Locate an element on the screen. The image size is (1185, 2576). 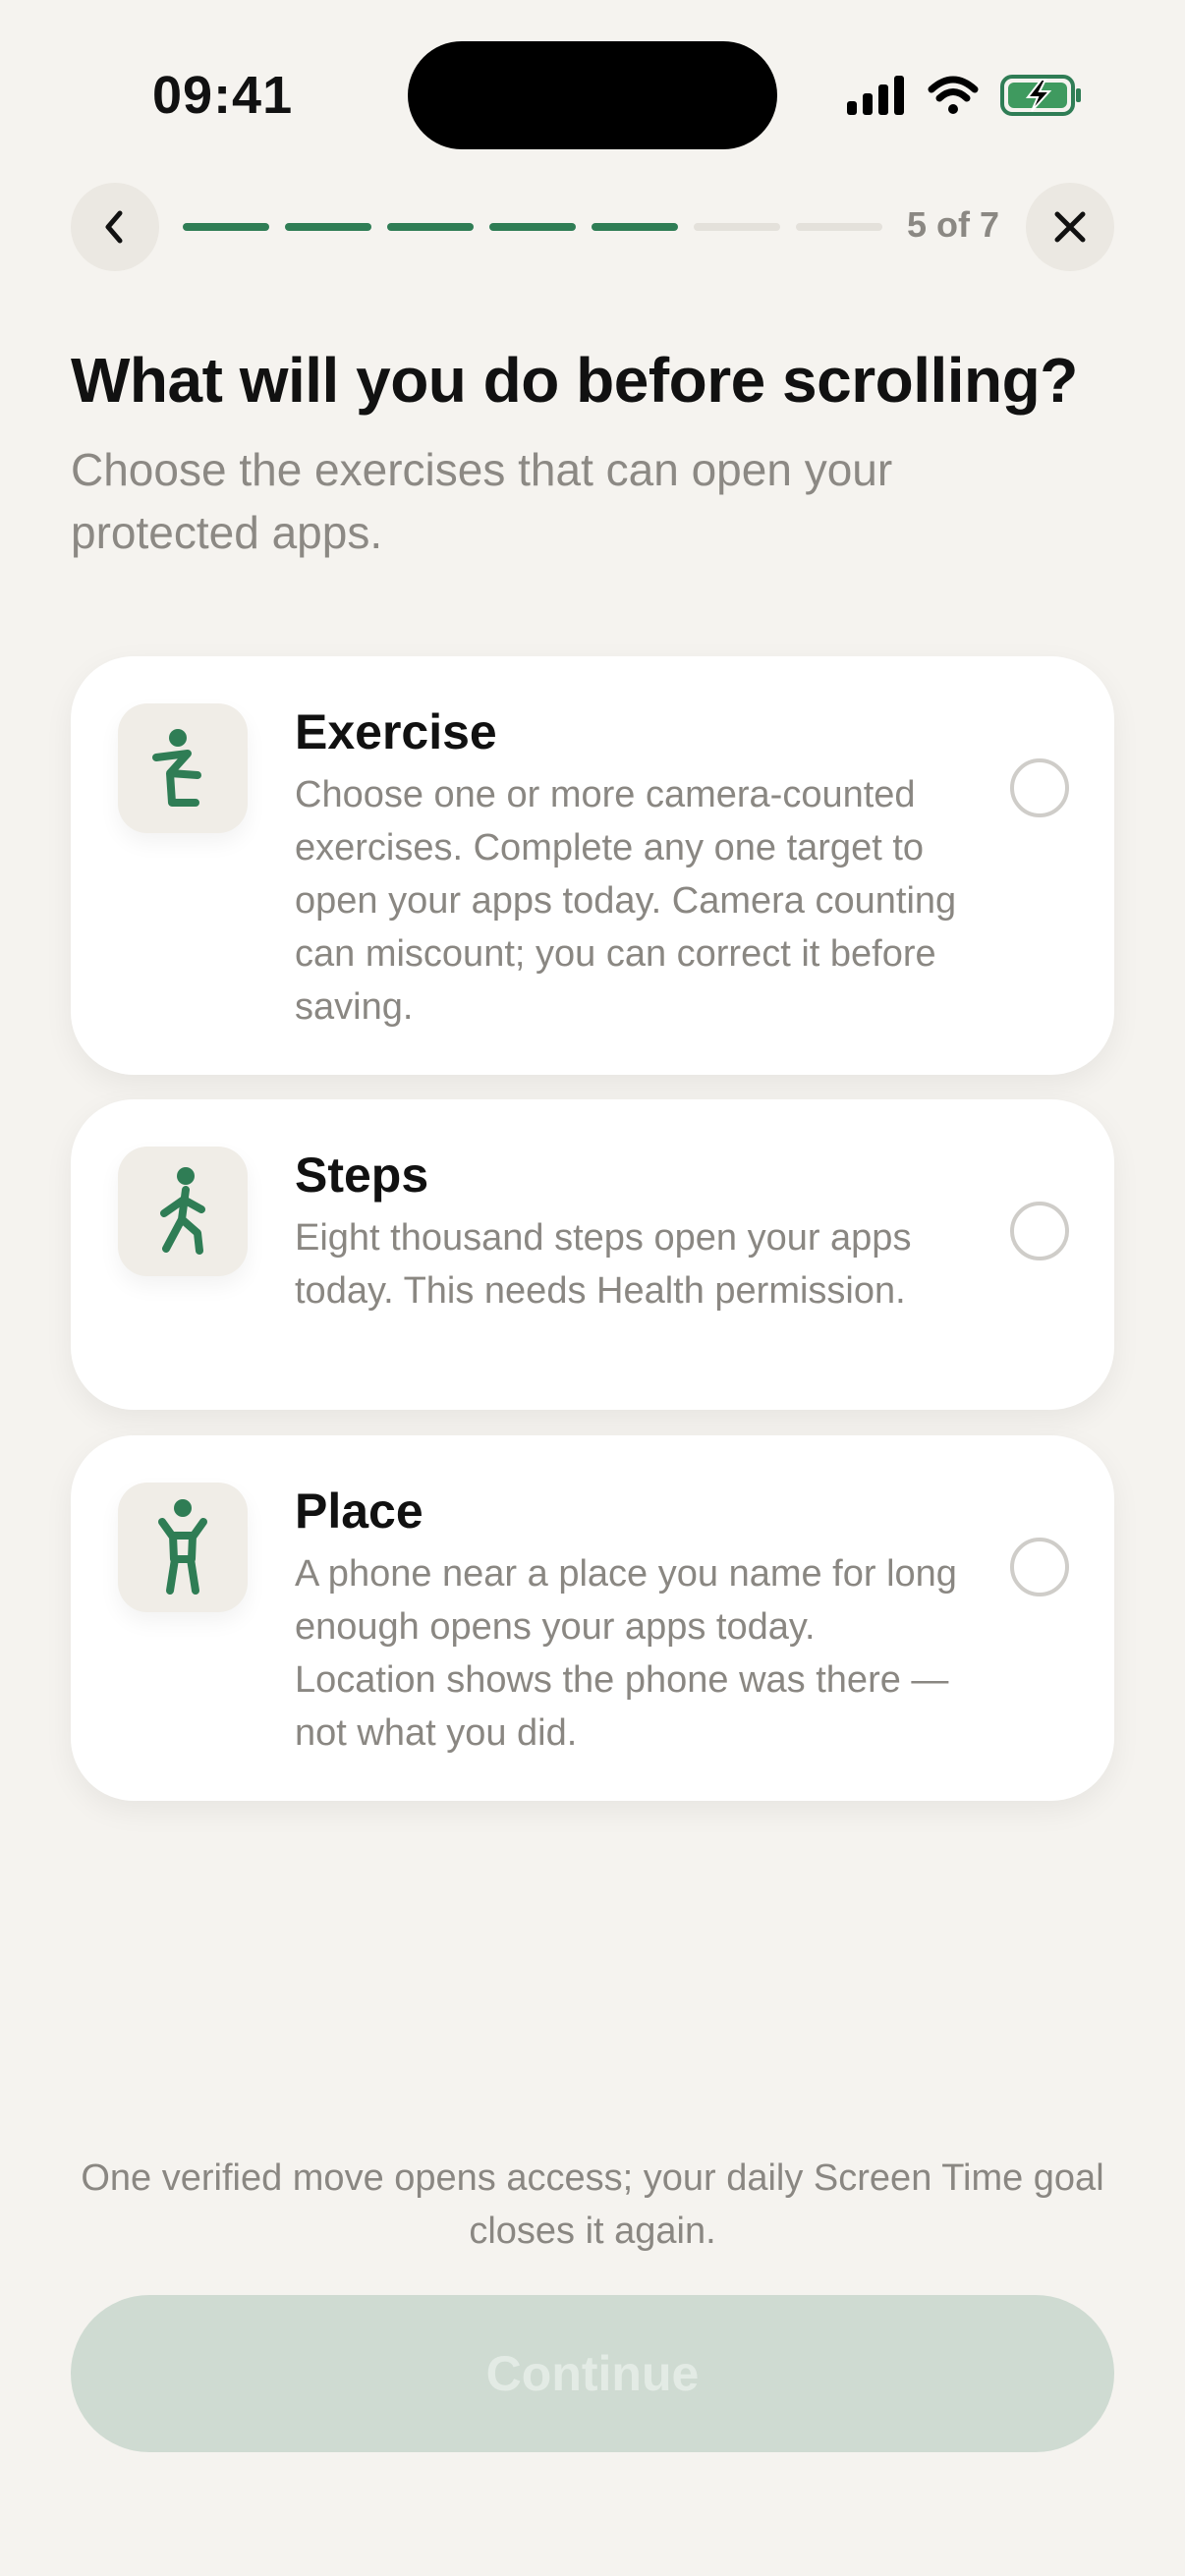
status-time: 09:41 is located at coordinates (223, 95).